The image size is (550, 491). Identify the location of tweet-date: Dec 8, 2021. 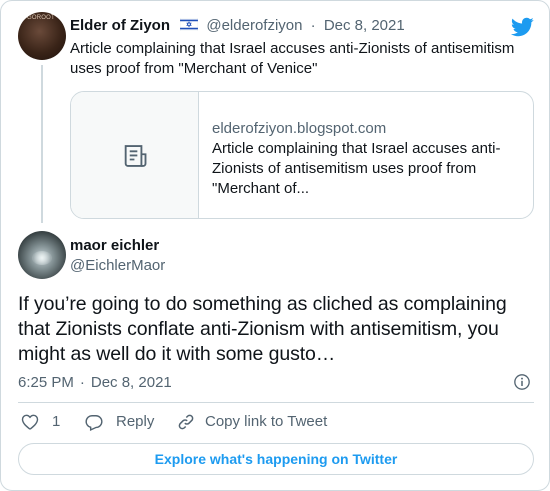
(131, 382).